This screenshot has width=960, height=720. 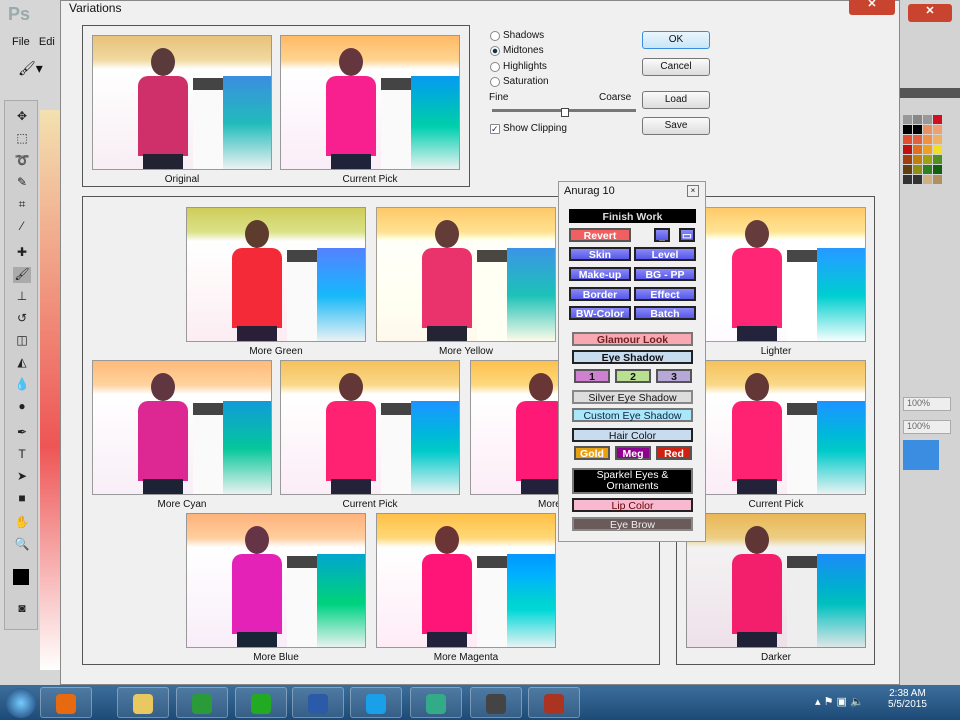 I want to click on level-button: Level, so click(x=665, y=254).